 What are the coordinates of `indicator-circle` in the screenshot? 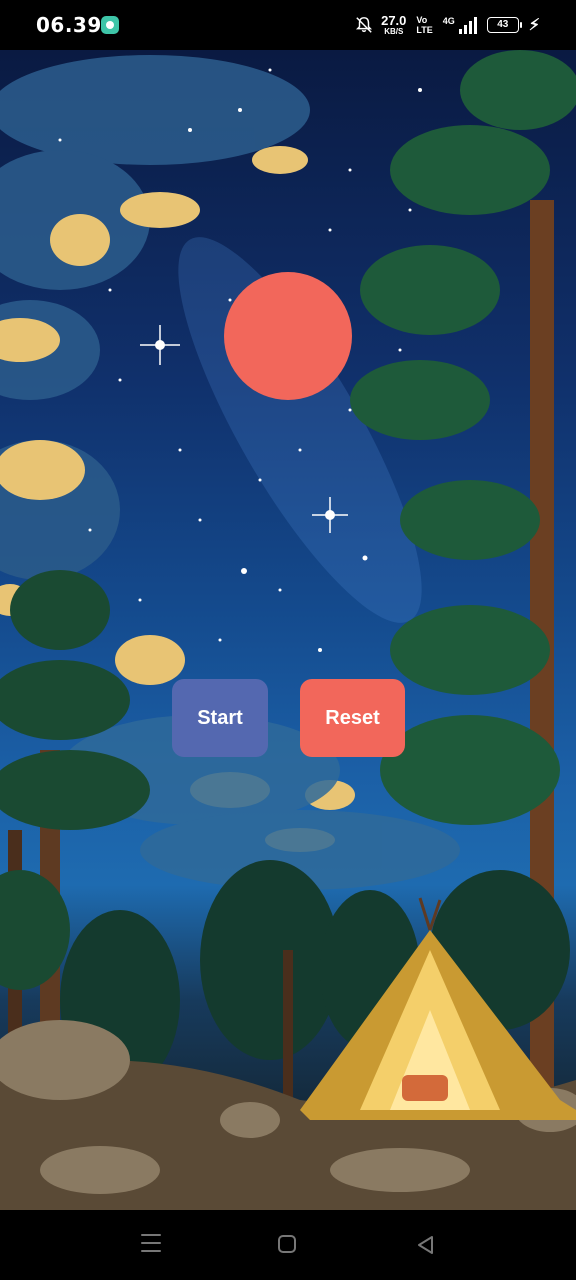 It's located at (288, 336).